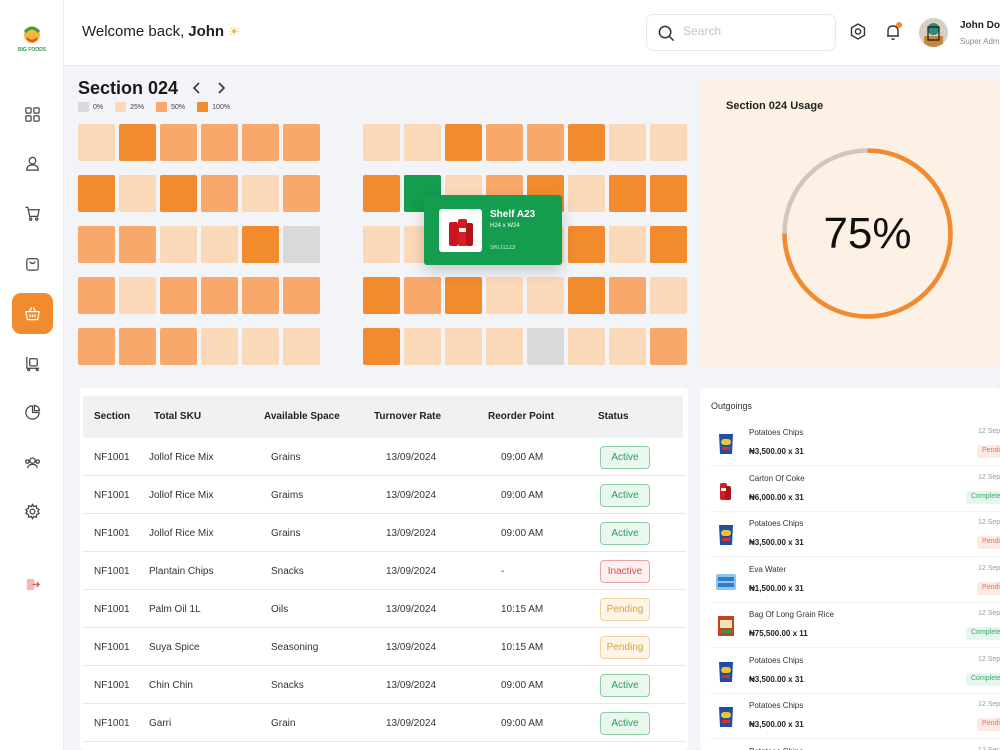  What do you see at coordinates (855, 580) in the screenshot?
I see `list-item: Eva Water ₦1,500.00 x 31 12 Sep Pending` at bounding box center [855, 580].